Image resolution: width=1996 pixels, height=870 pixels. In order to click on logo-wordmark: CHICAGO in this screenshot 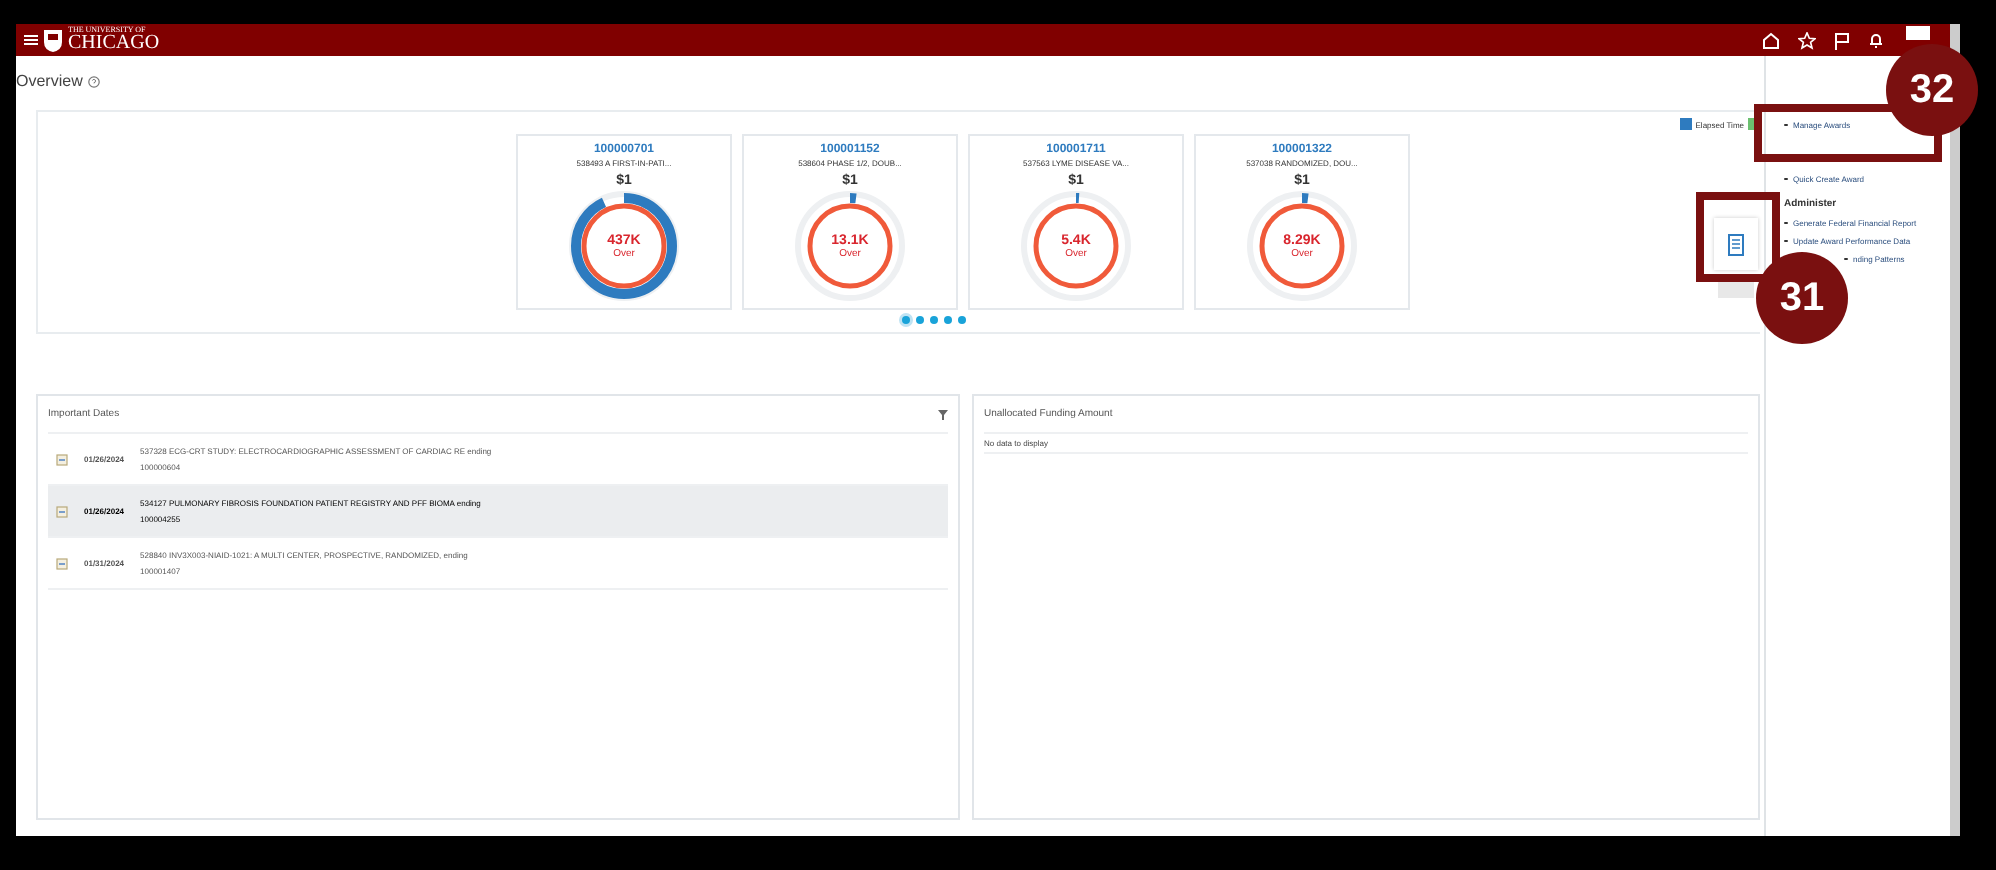, I will do `click(114, 44)`.